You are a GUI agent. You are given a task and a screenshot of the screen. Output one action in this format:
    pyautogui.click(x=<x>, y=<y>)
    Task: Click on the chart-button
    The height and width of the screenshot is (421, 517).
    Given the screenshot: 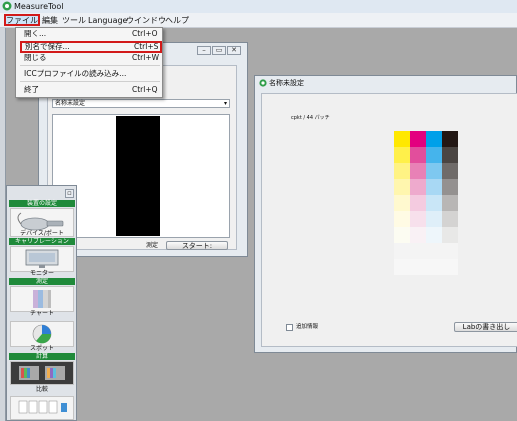 What is the action you would take?
    pyautogui.click(x=42, y=299)
    